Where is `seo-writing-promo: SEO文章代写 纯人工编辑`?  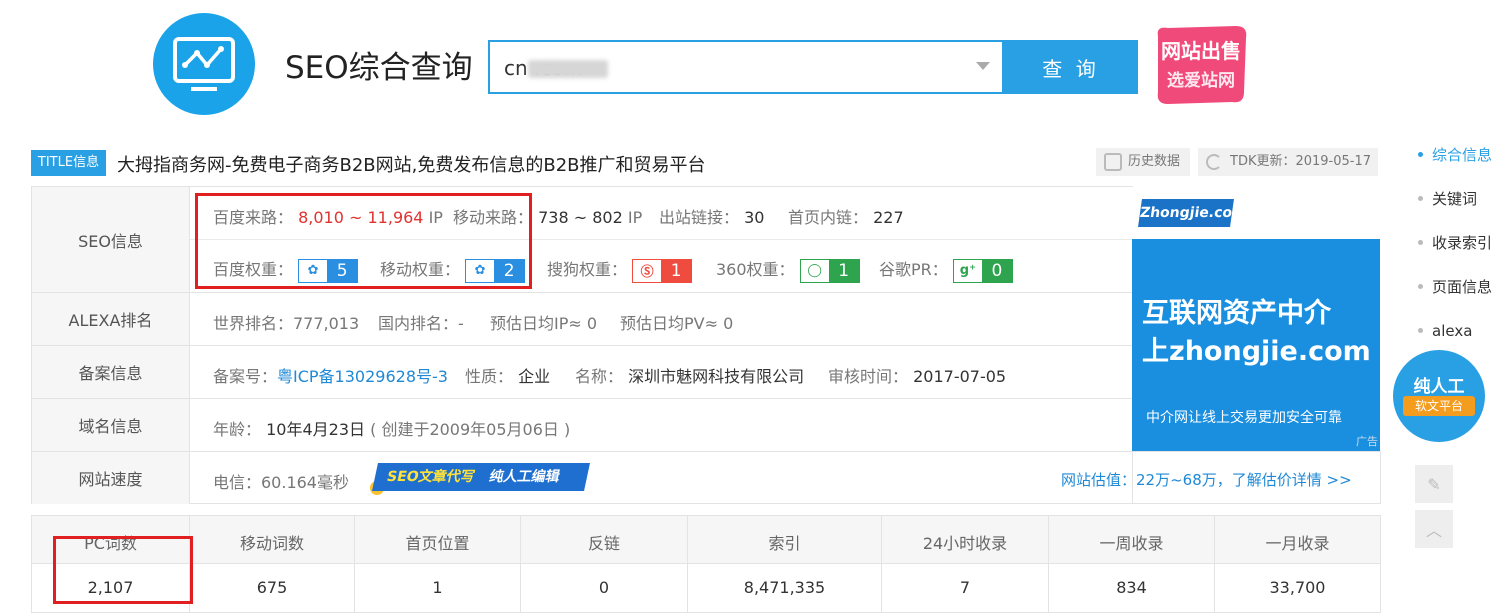
seo-writing-promo: SEO文章代写 纯人工编辑 is located at coordinates (481, 477).